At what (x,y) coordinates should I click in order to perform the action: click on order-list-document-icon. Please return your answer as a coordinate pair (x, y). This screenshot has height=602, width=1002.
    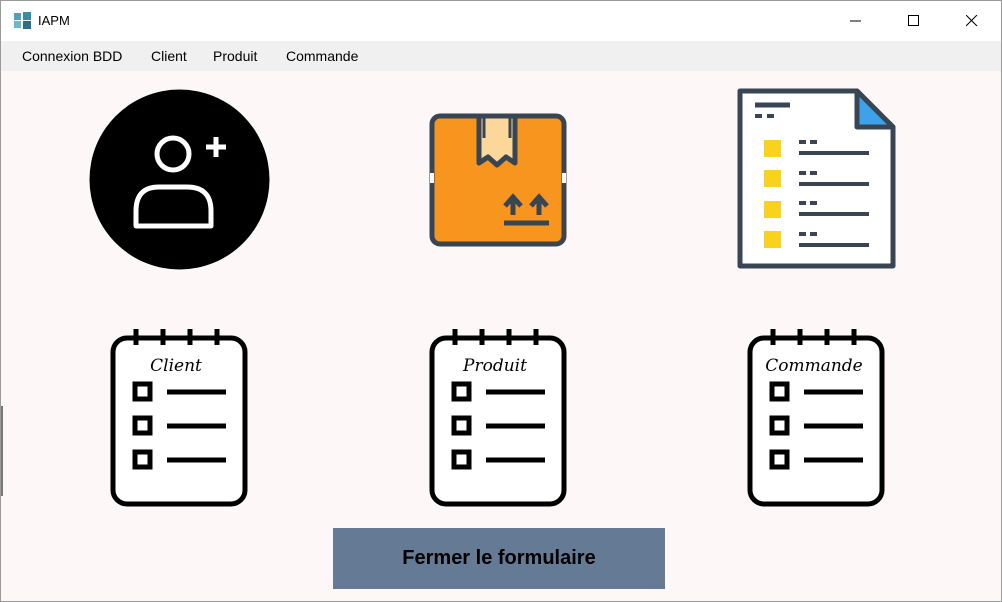
    Looking at the image, I should click on (816, 178).